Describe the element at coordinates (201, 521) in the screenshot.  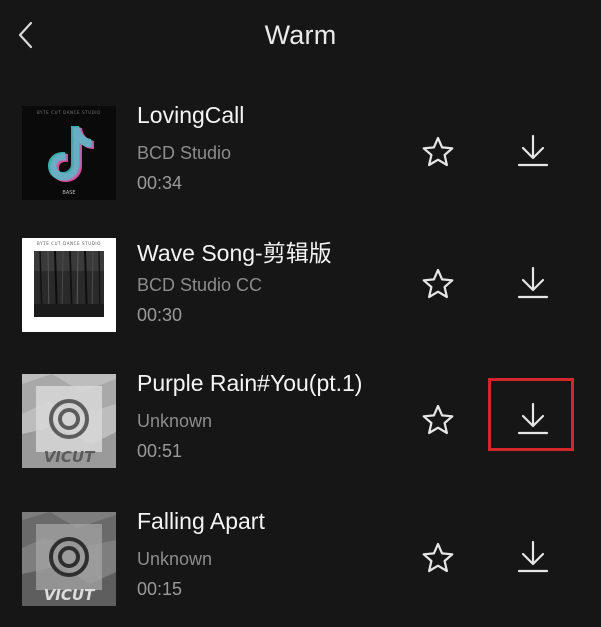
I see `song-title: Falling Apart` at that location.